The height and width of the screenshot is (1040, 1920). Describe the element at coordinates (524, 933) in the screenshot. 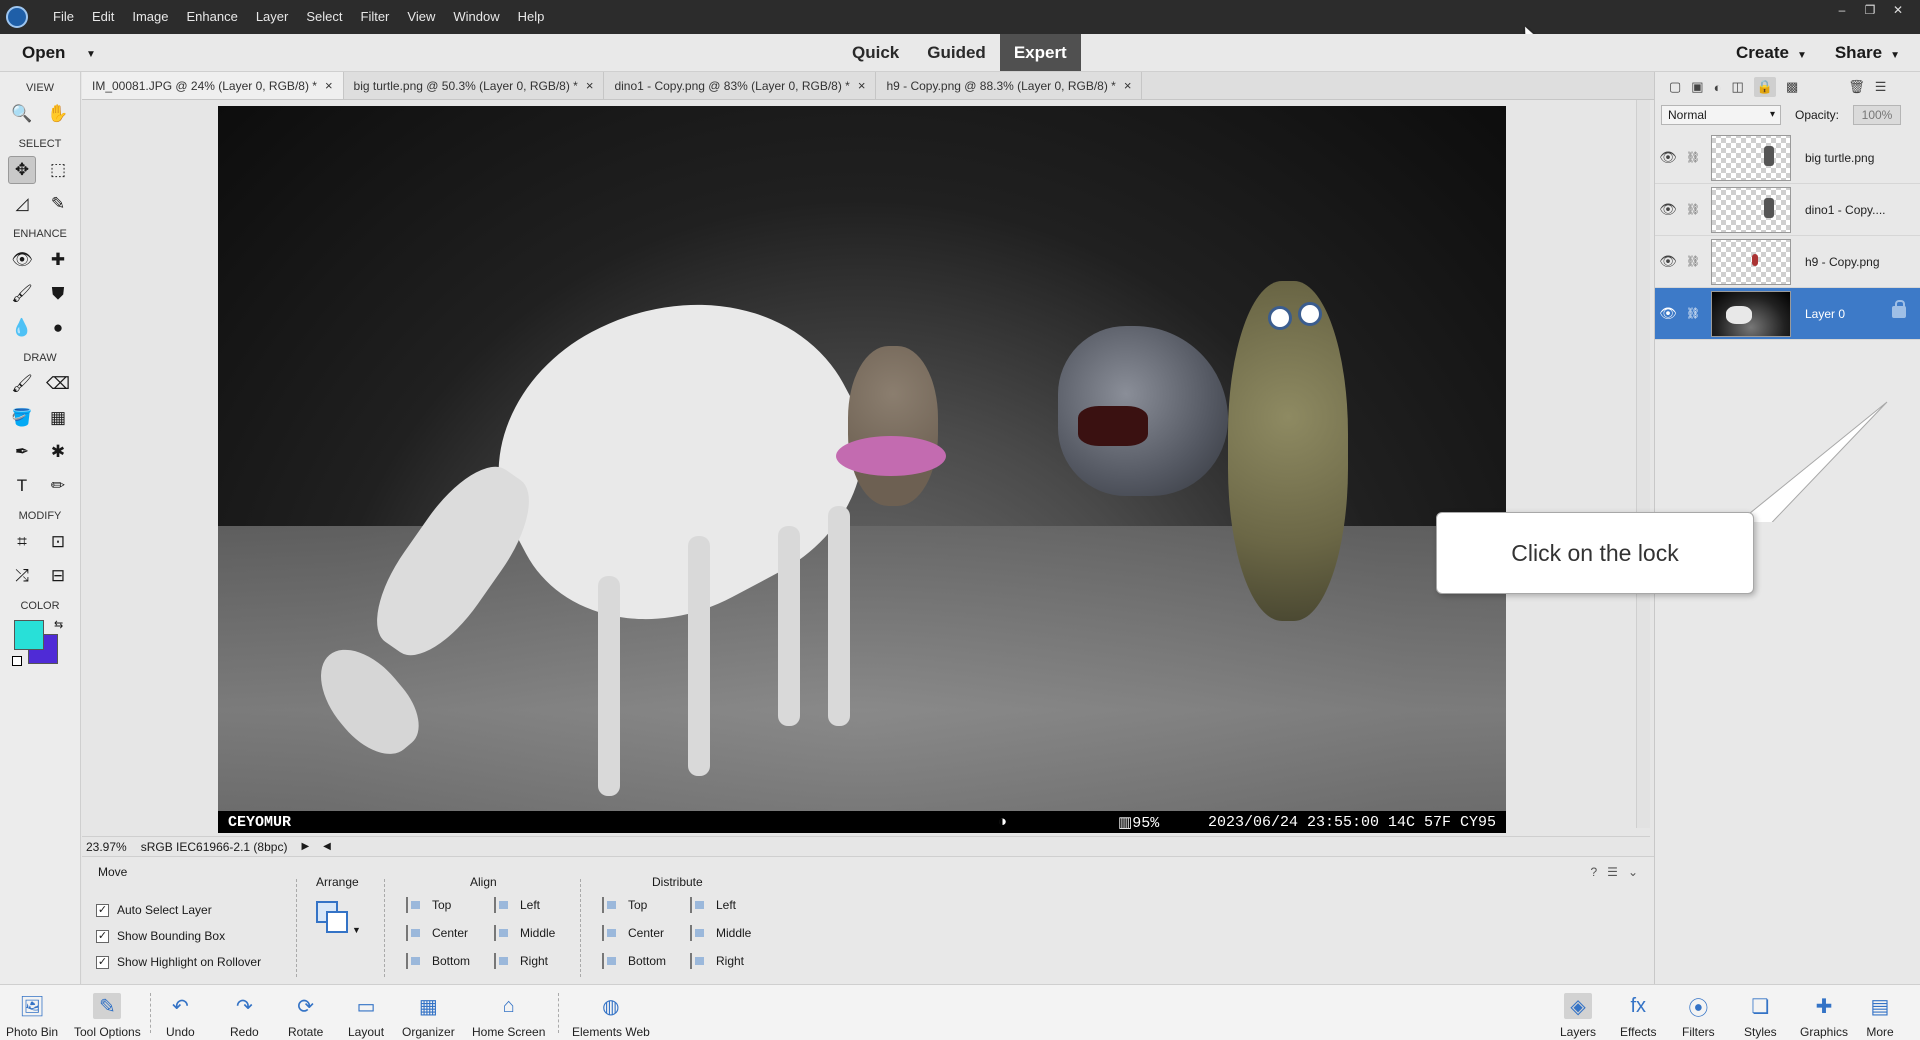

I see `align-middle-button: Middle` at that location.